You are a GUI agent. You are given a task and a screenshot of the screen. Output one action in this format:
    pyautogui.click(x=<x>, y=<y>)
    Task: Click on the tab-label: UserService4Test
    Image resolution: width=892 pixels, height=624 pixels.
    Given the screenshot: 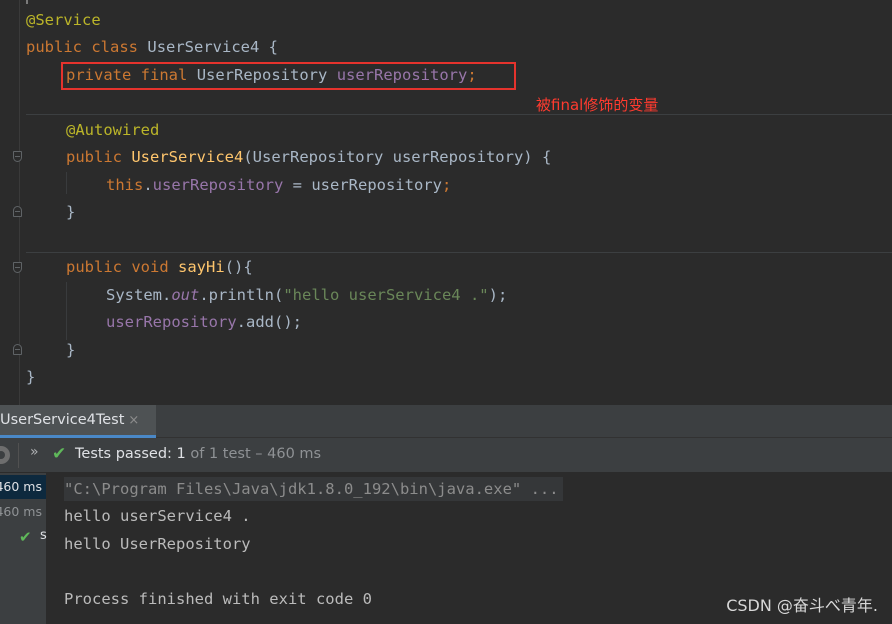 What is the action you would take?
    pyautogui.click(x=62, y=420)
    